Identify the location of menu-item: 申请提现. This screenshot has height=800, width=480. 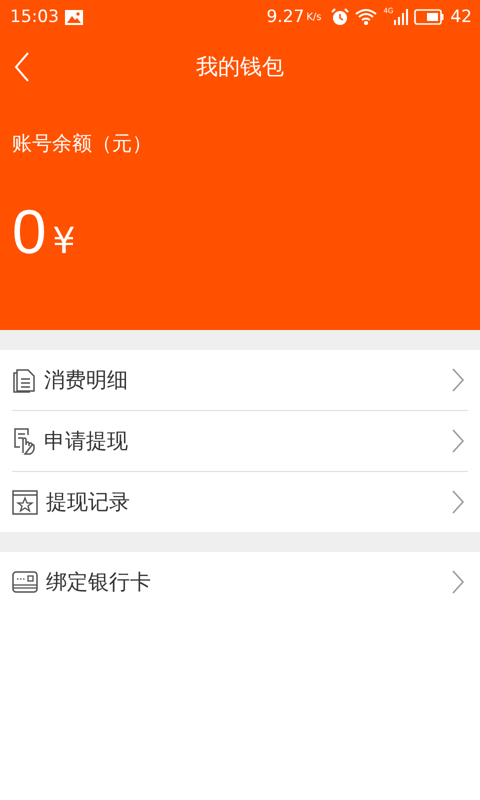
(240, 441).